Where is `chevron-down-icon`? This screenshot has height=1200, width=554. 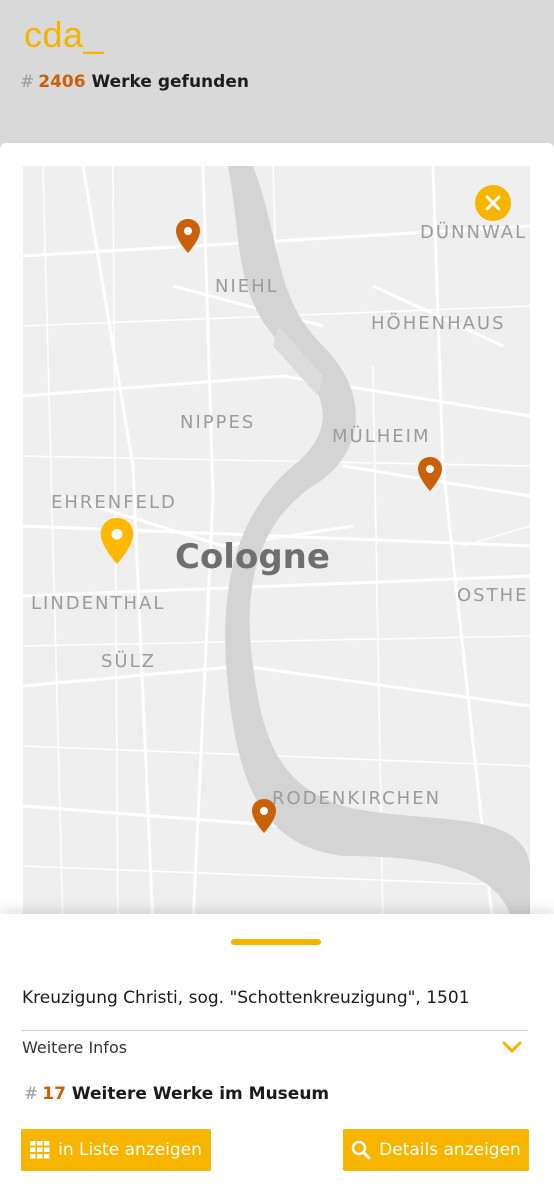
chevron-down-icon is located at coordinates (512, 1047).